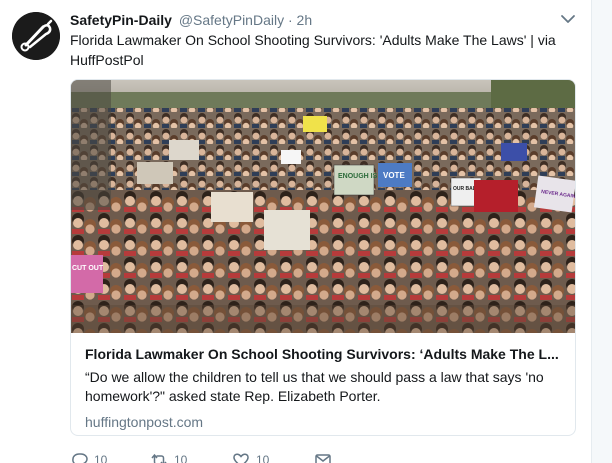 This screenshot has height=463, width=612. I want to click on user-handle: @SafetyPinDaily, so click(231, 20).